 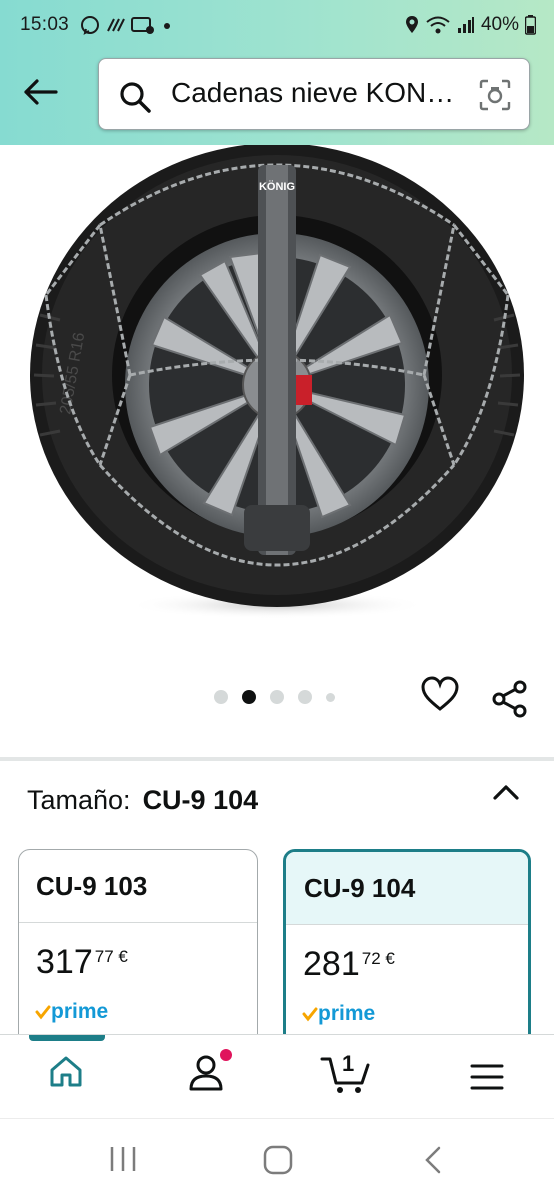 I want to click on menu-icon, so click(x=487, y=1077).